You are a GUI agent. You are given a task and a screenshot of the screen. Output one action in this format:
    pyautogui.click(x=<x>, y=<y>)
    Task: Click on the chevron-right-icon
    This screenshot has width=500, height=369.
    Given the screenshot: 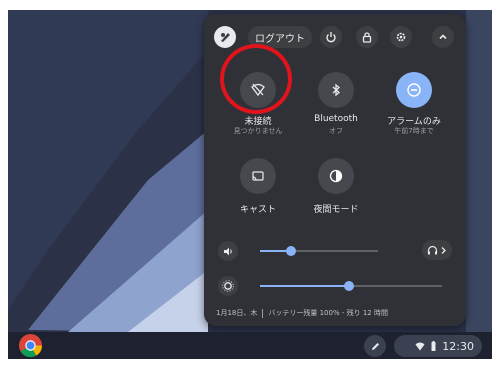 What is the action you would take?
    pyautogui.click(x=443, y=250)
    